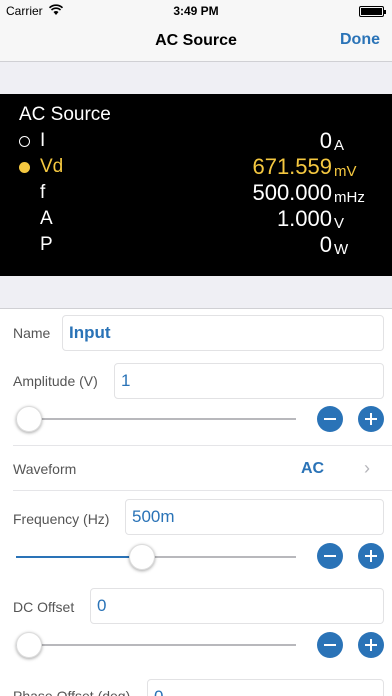  What do you see at coordinates (202, 490) in the screenshot?
I see `divider` at bounding box center [202, 490].